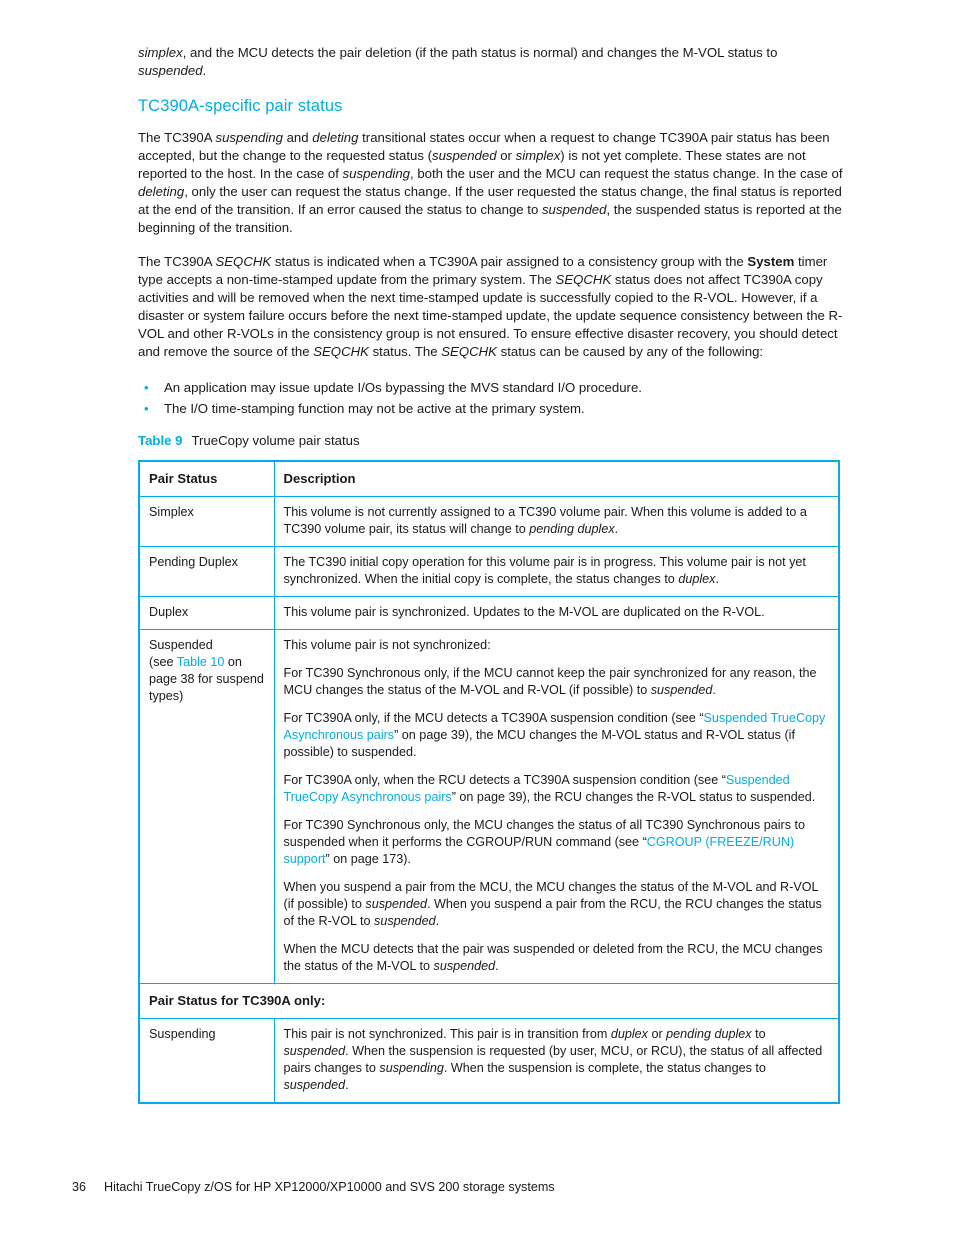  I want to click on table-caption: Table 9 TrueCopy volume pair status, so click(493, 441).